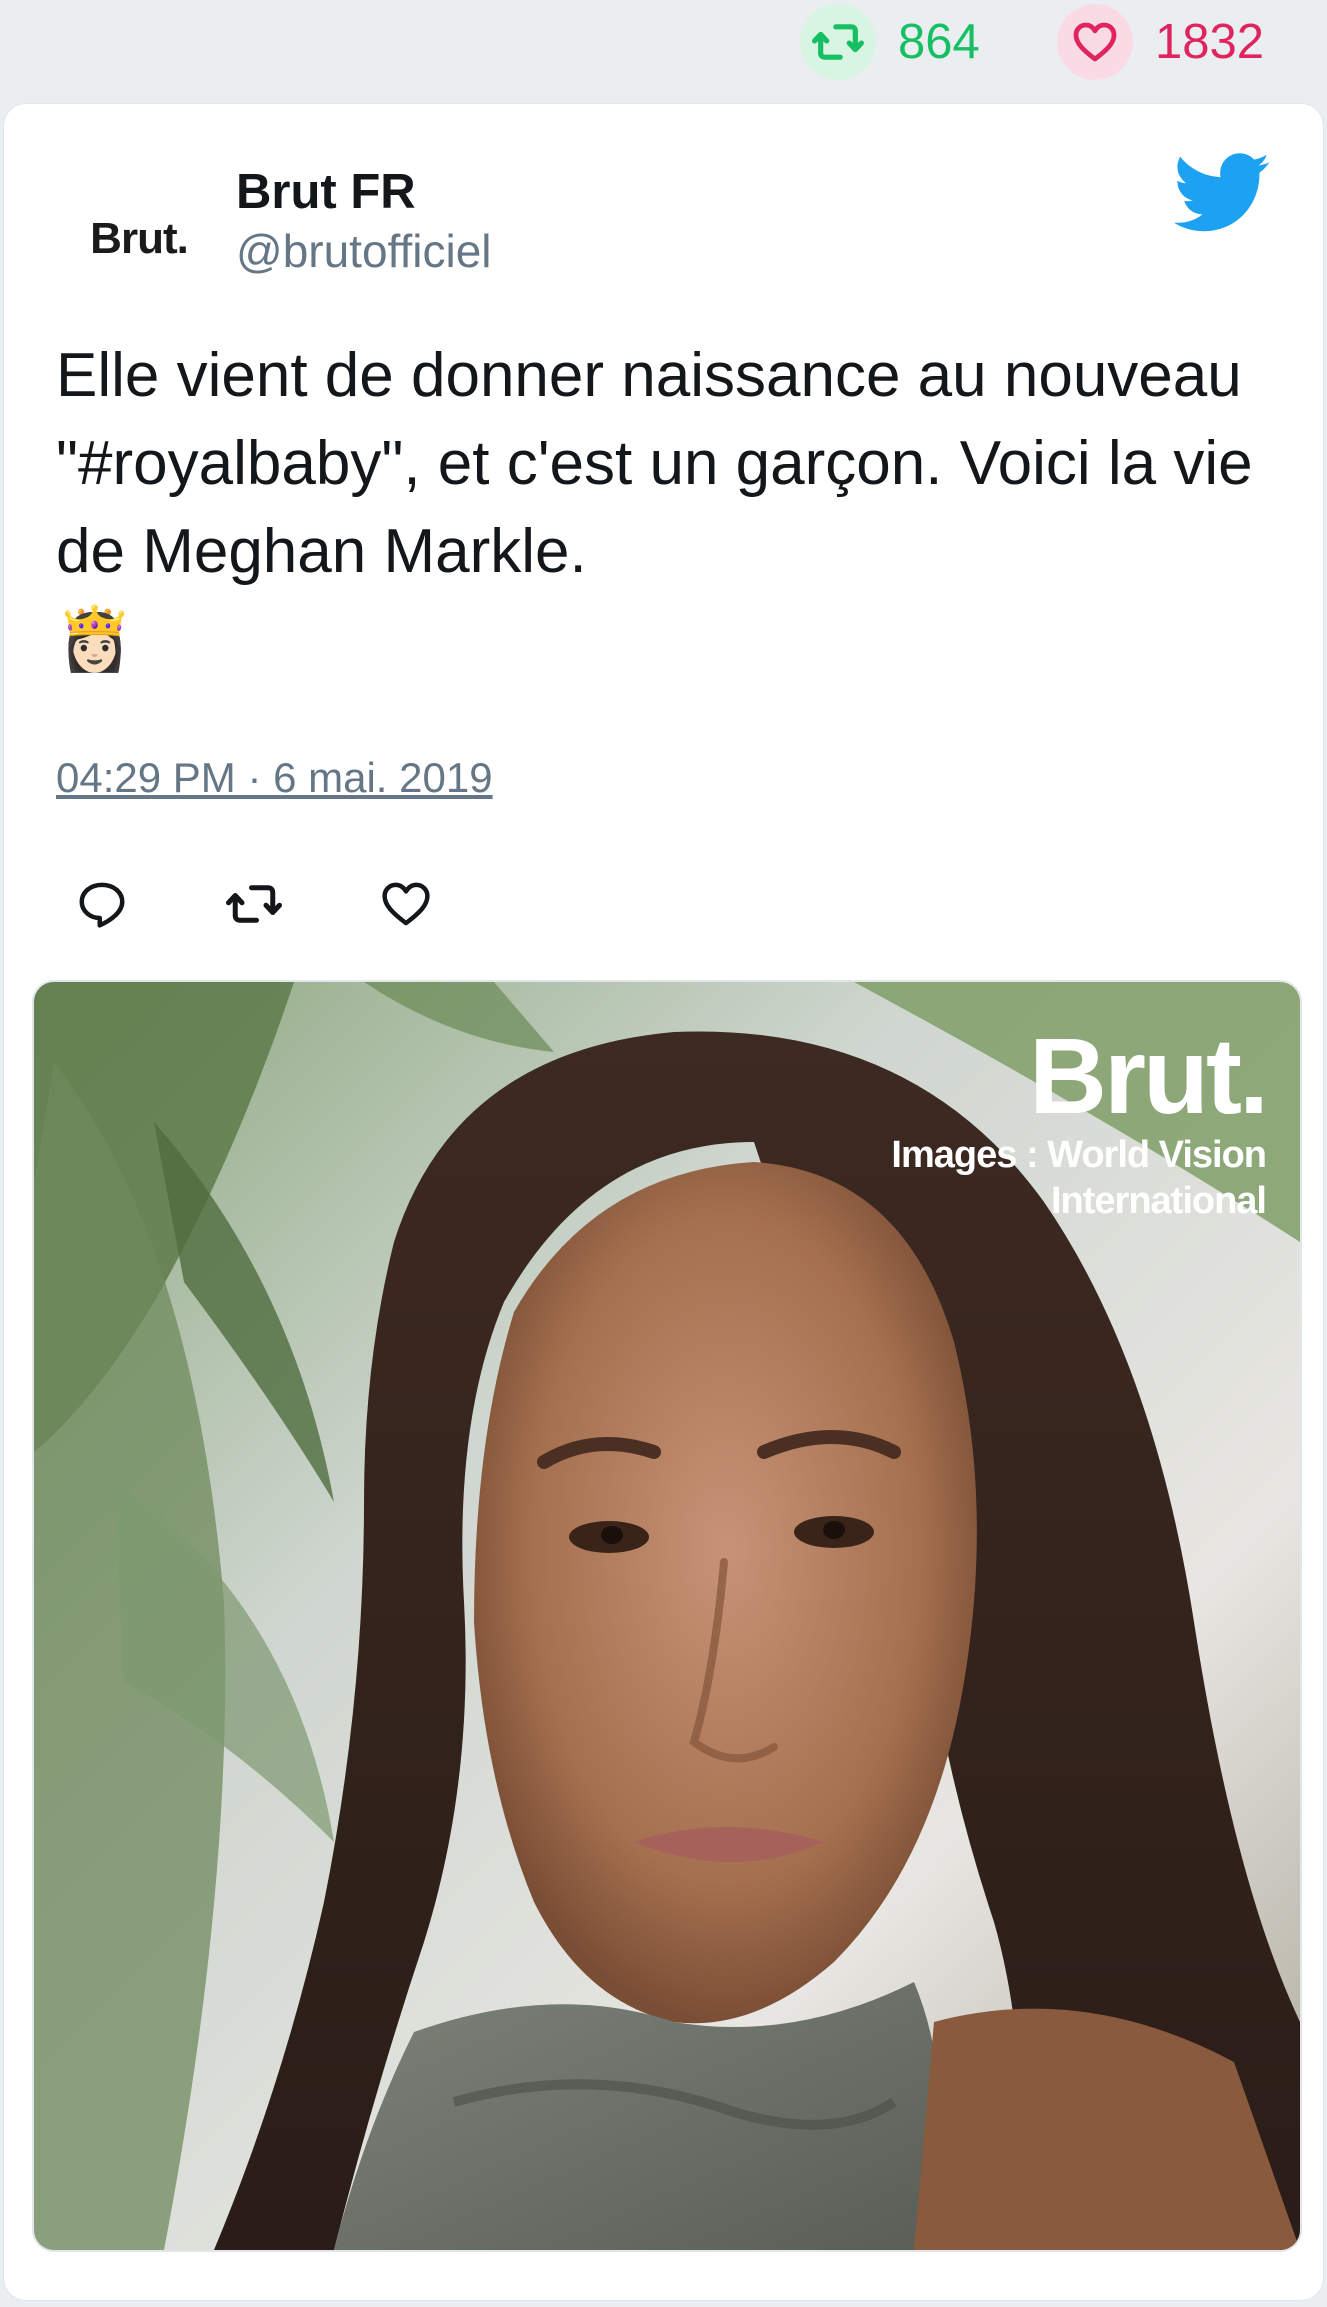 Image resolution: width=1327 pixels, height=2307 pixels. What do you see at coordinates (1149, 1075) in the screenshot?
I see `watermark-brand: Brut.` at bounding box center [1149, 1075].